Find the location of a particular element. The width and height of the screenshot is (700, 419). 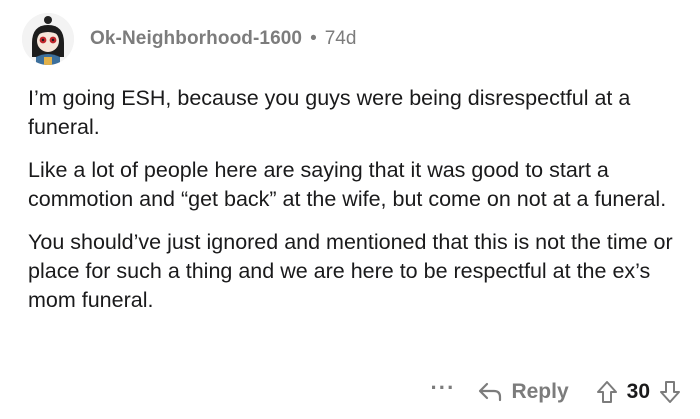

author-username: Ok-Neighborhood-1600 is located at coordinates (196, 39).